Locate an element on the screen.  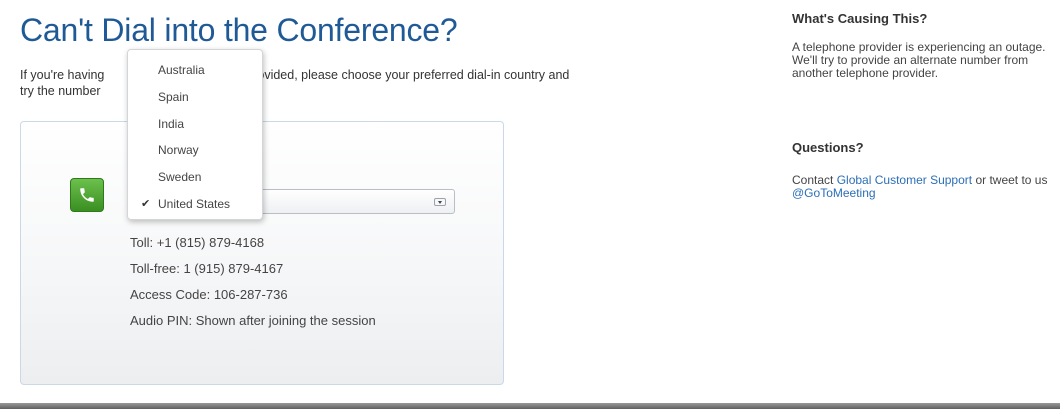
toll-number: Toll: +1 (815) 879-4168 is located at coordinates (197, 242).